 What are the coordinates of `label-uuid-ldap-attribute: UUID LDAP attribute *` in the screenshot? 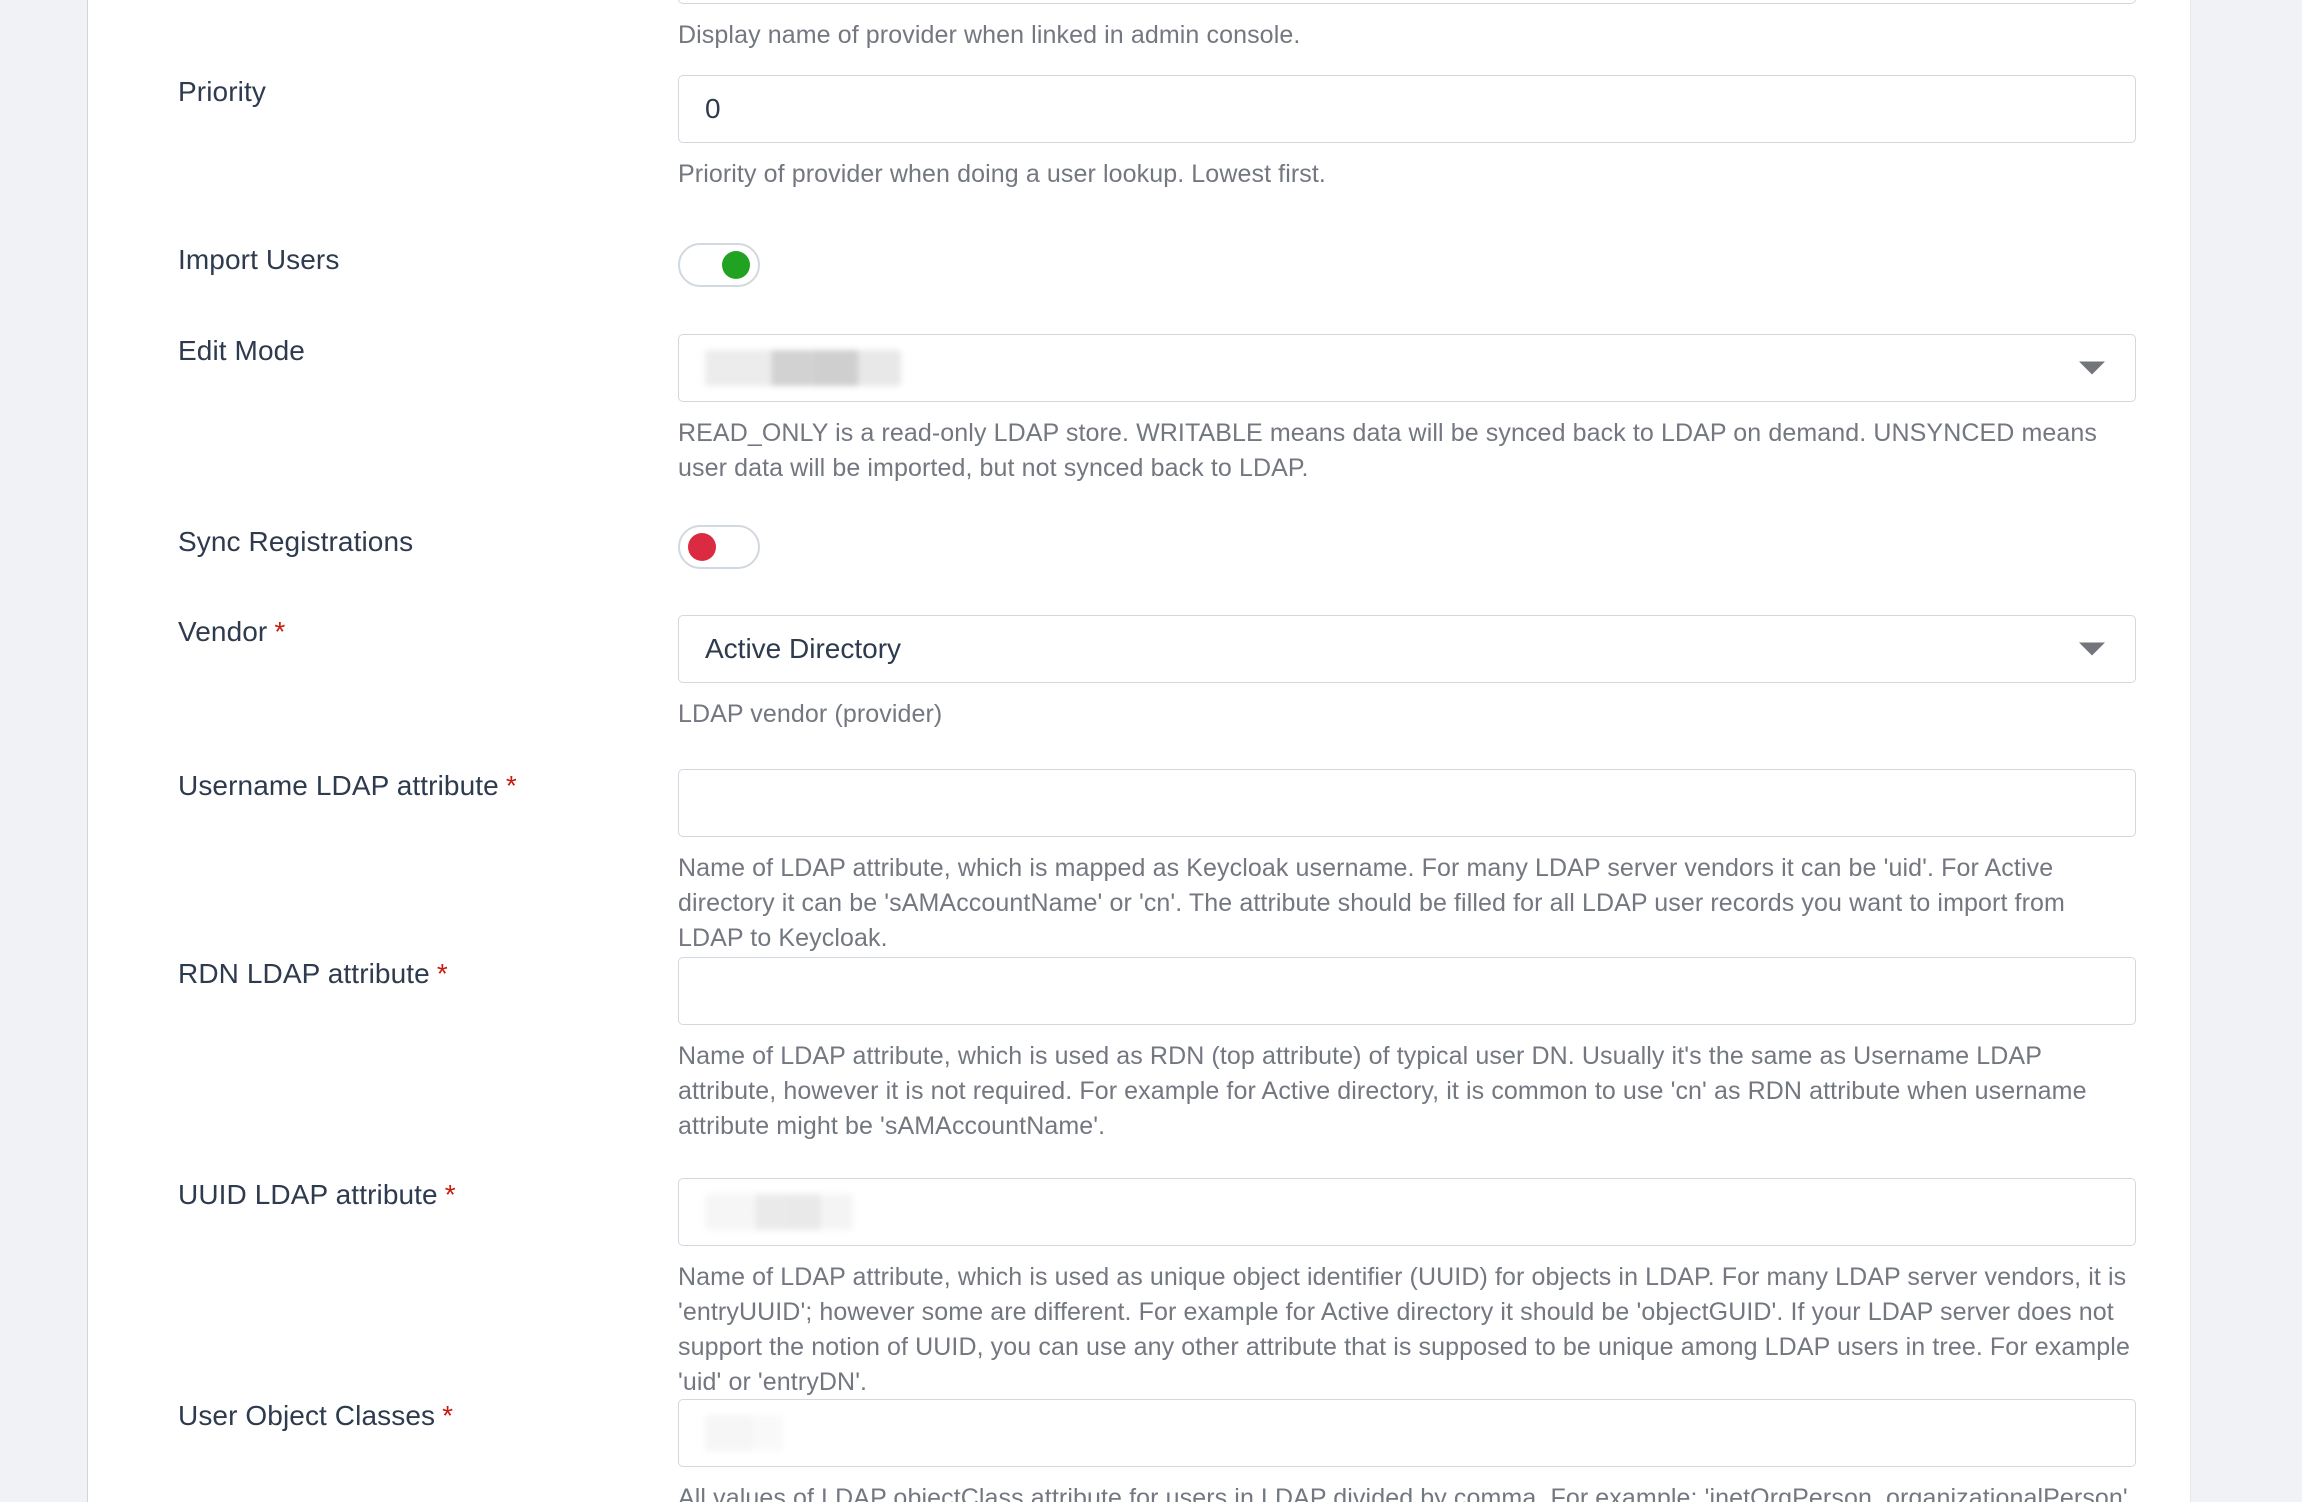 It's located at (428, 1195).